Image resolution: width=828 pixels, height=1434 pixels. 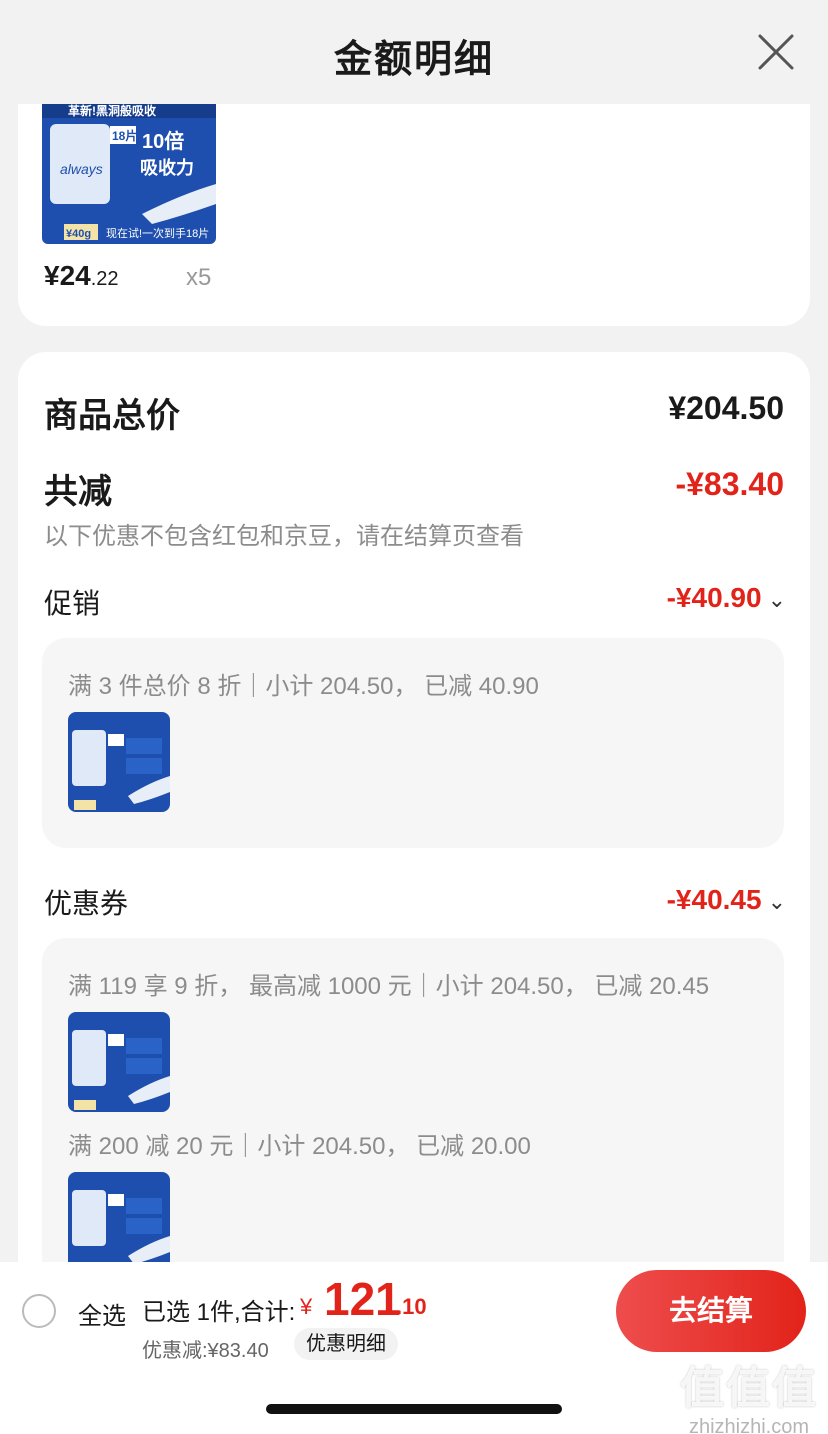 I want to click on price-decimal: .22, so click(x=104, y=279).